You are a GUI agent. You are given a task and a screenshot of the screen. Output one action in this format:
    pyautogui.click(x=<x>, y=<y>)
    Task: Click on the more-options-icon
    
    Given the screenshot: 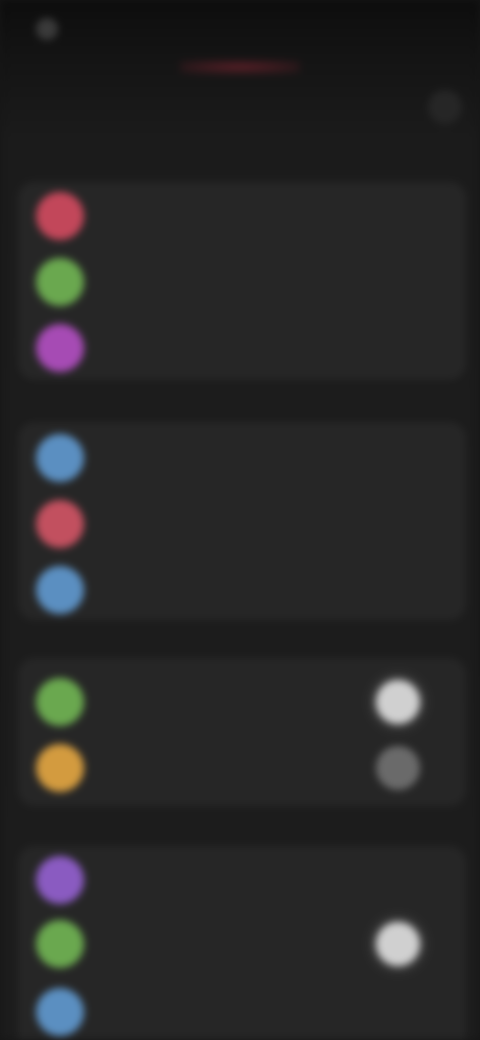 What is the action you would take?
    pyautogui.click(x=445, y=107)
    